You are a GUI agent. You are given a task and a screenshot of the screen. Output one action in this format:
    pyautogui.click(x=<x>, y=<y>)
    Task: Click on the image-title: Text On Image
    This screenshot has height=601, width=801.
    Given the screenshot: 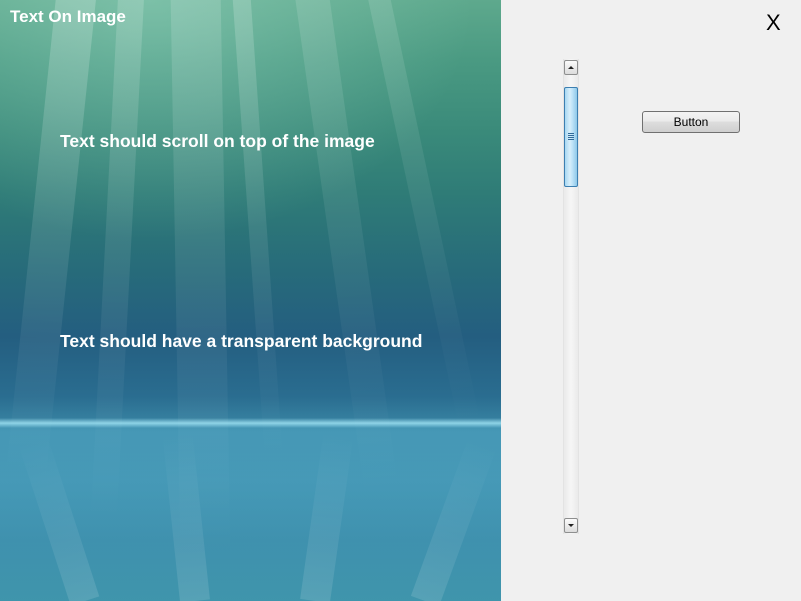 What is the action you would take?
    pyautogui.click(x=68, y=16)
    